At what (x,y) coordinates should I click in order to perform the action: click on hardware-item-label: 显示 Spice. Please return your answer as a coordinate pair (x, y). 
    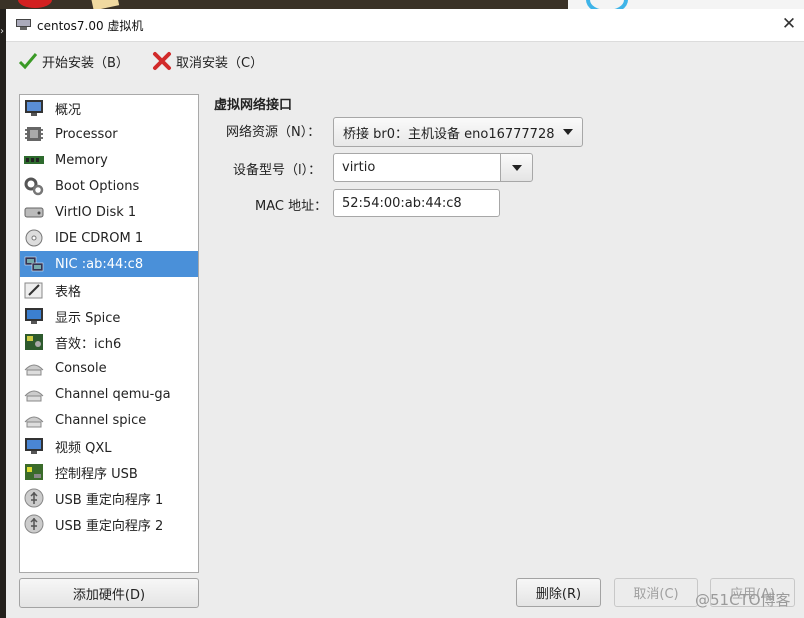
    Looking at the image, I should click on (88, 318).